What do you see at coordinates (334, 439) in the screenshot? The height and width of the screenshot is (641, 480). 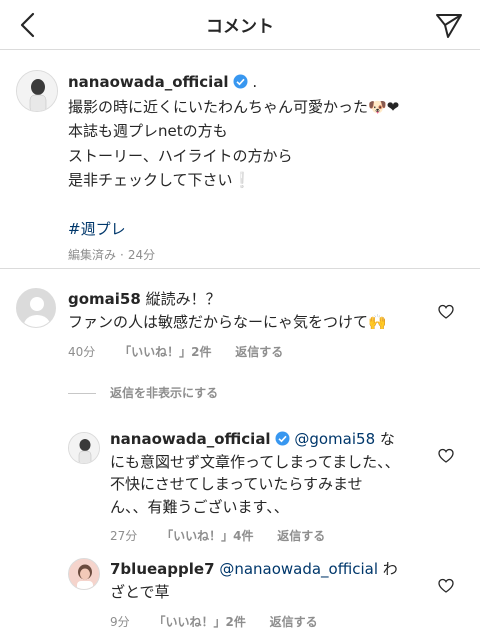 I see `mention-link: @gomai58` at bounding box center [334, 439].